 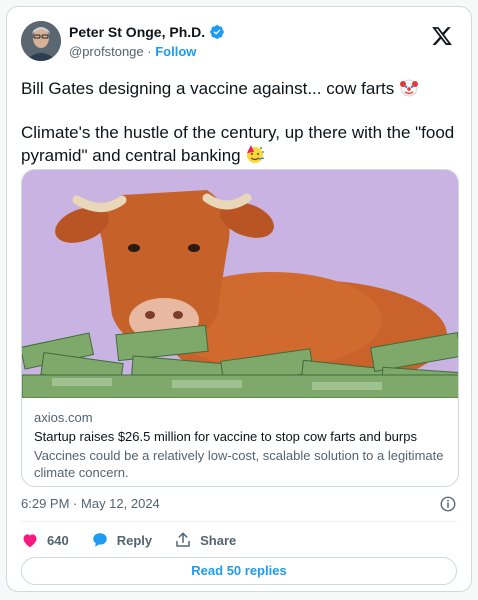 I want to click on author-avatar, so click(x=41, y=41).